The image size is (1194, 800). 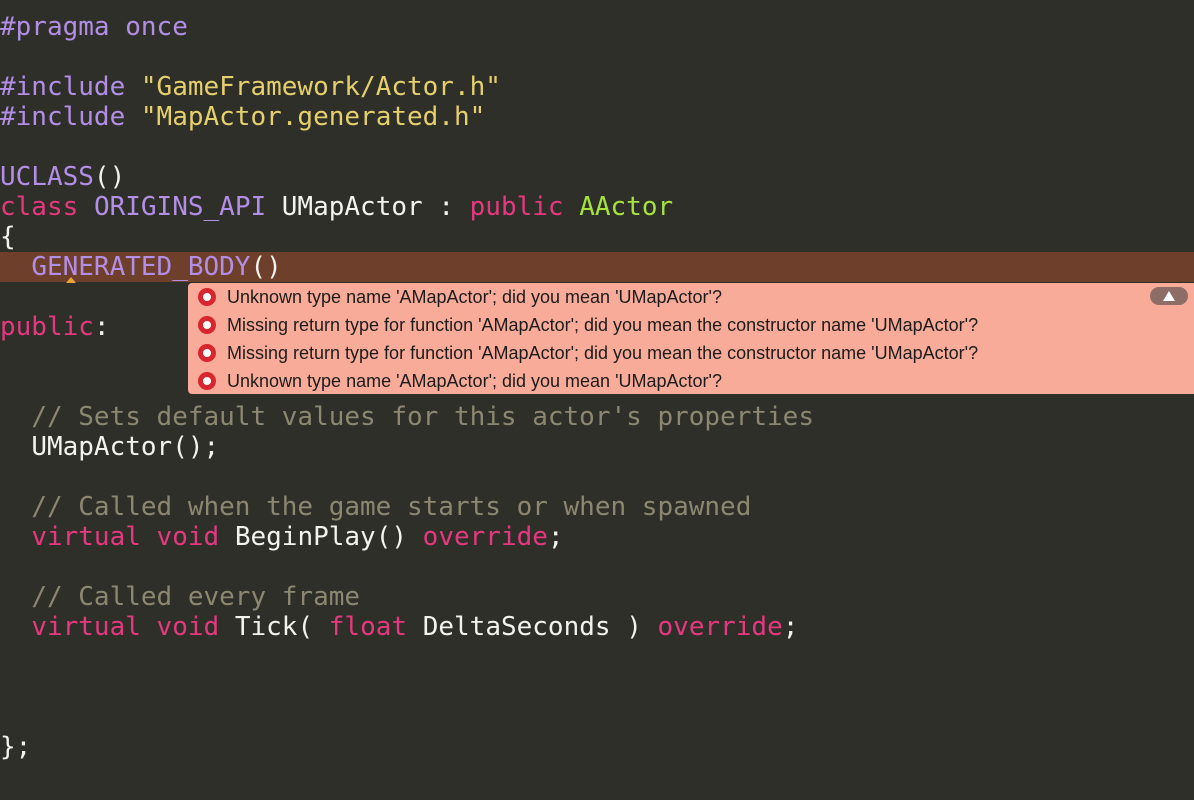 I want to click on code-line-18: virtual void BeginPlay() override;, so click(x=282, y=537).